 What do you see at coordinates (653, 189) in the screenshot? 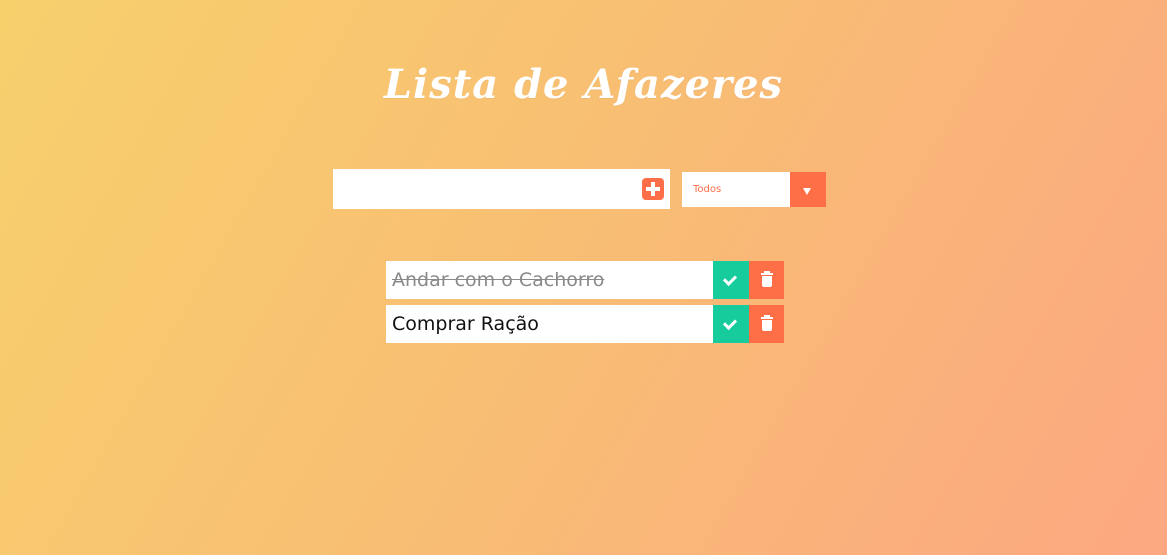
I see `add-todo-button` at bounding box center [653, 189].